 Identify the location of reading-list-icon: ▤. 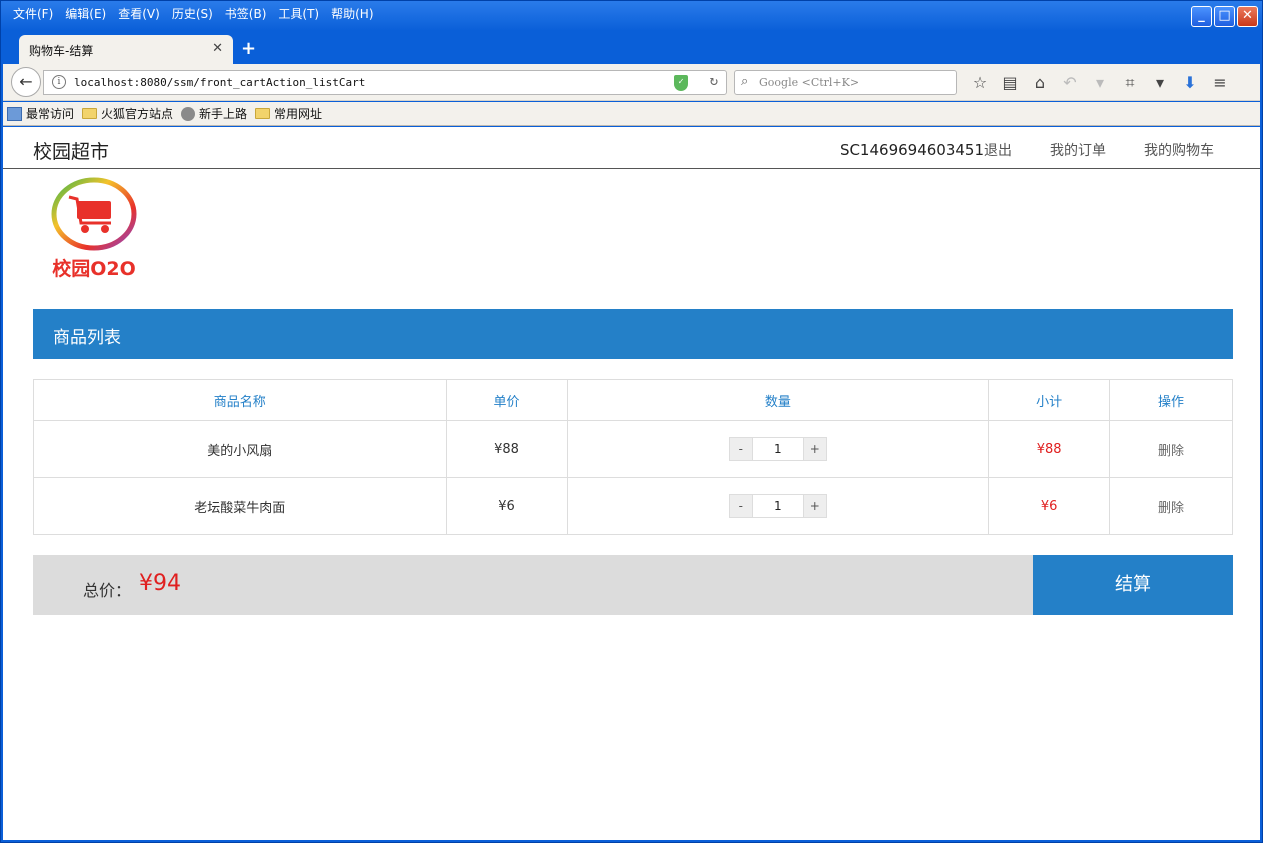
(1010, 82).